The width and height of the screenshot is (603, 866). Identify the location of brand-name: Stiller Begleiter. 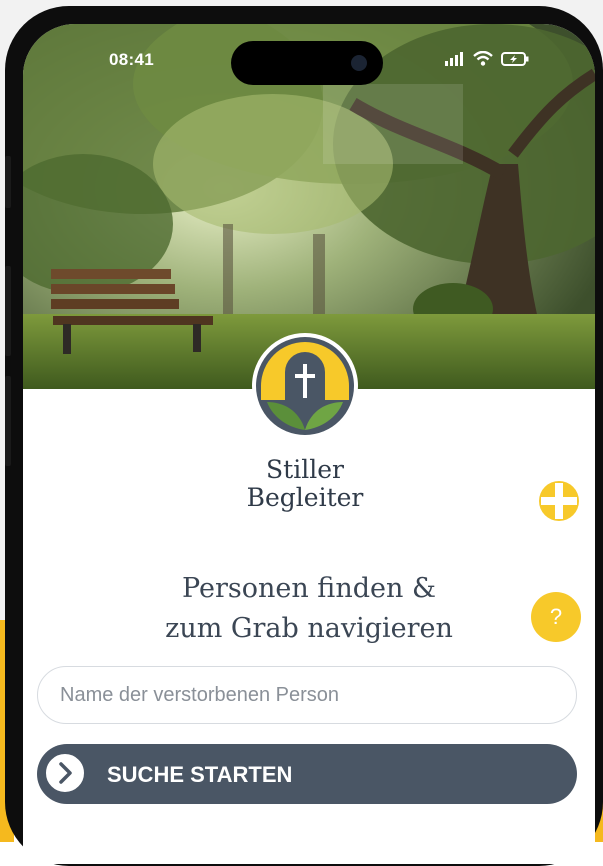
(305, 484).